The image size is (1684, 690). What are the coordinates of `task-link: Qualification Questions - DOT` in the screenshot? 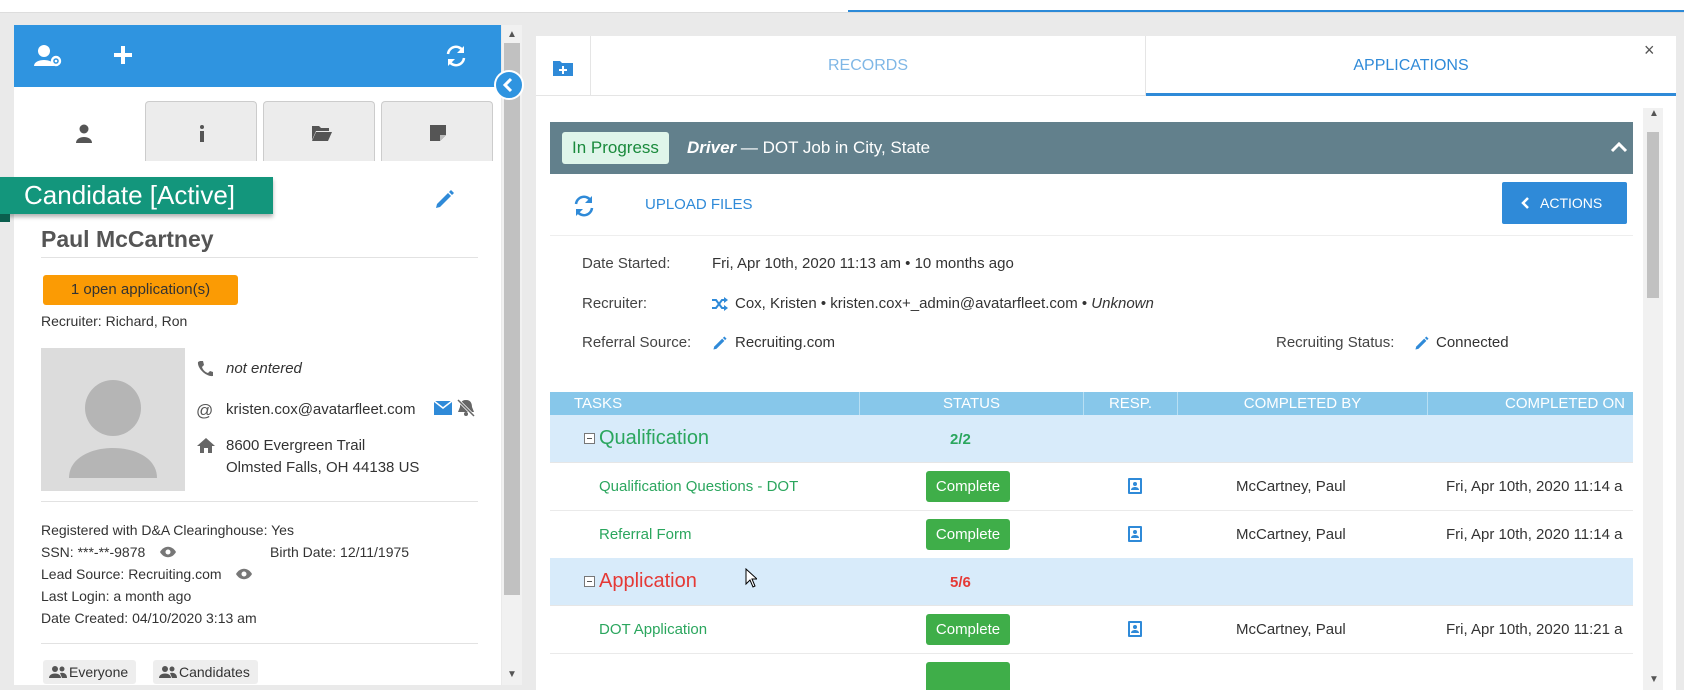 It's located at (698, 486).